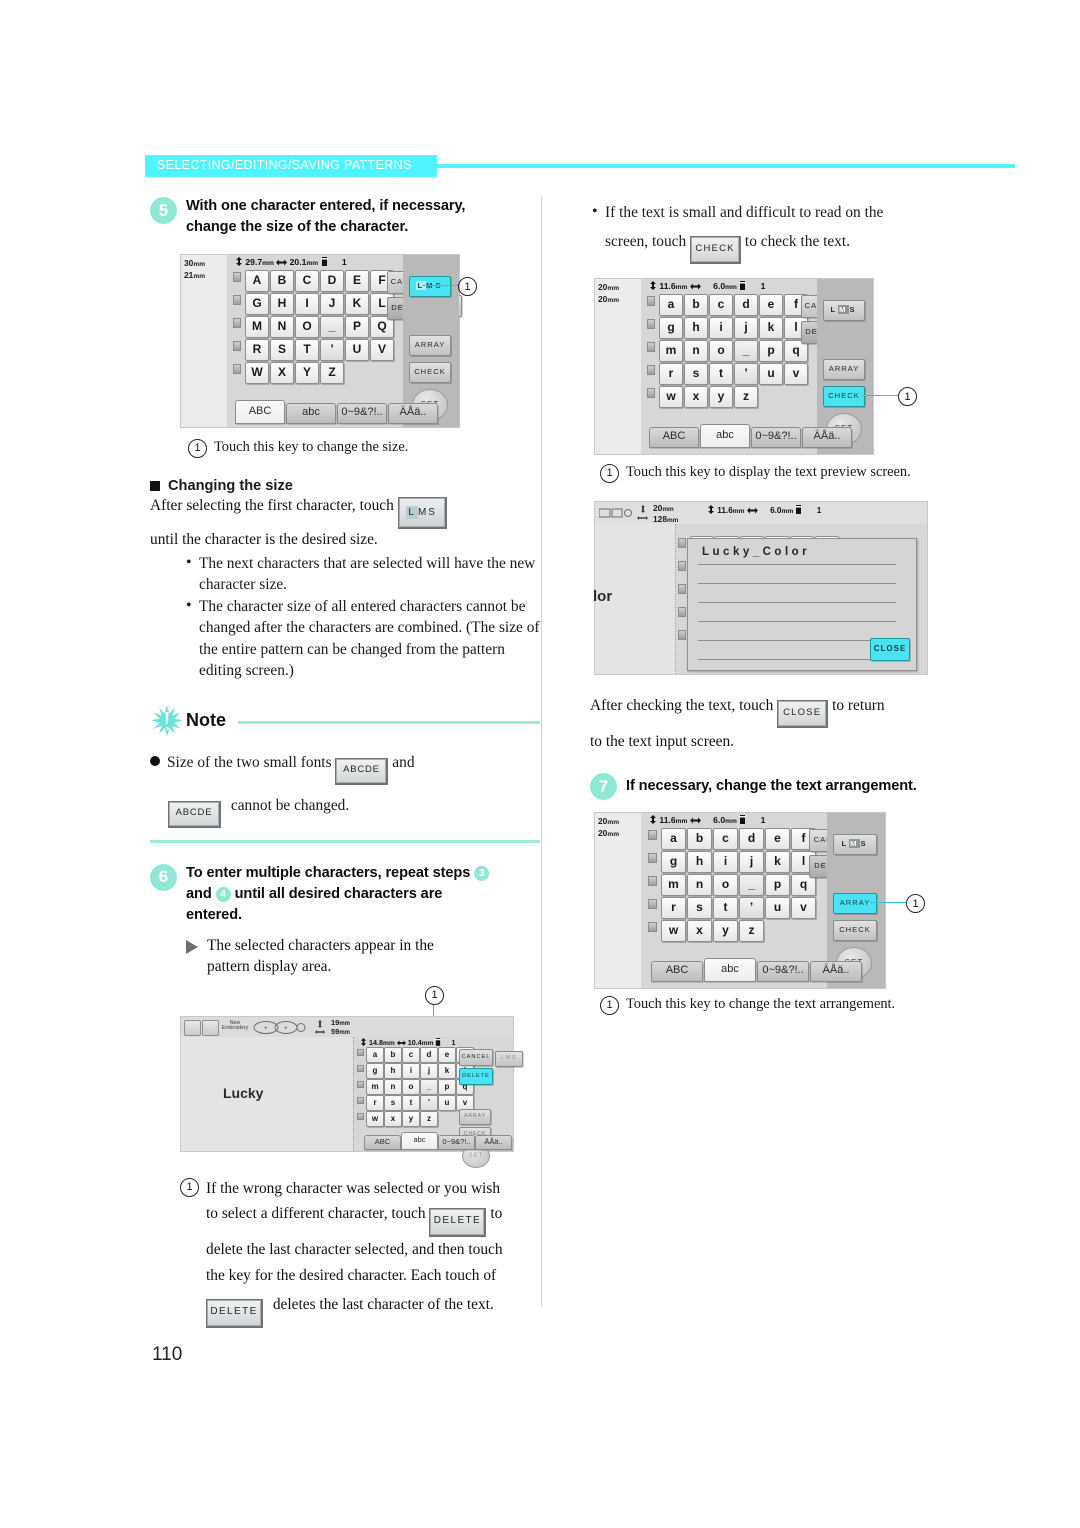 The height and width of the screenshot is (1528, 1080). I want to click on key-O: O, so click(307, 327).